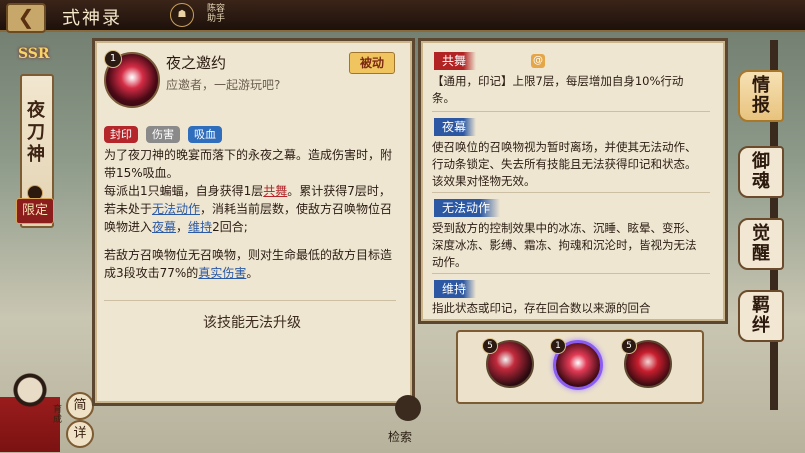 The height and width of the screenshot is (453, 805). Describe the element at coordinates (400, 436) in the screenshot. I see `search-label: 检索` at that location.